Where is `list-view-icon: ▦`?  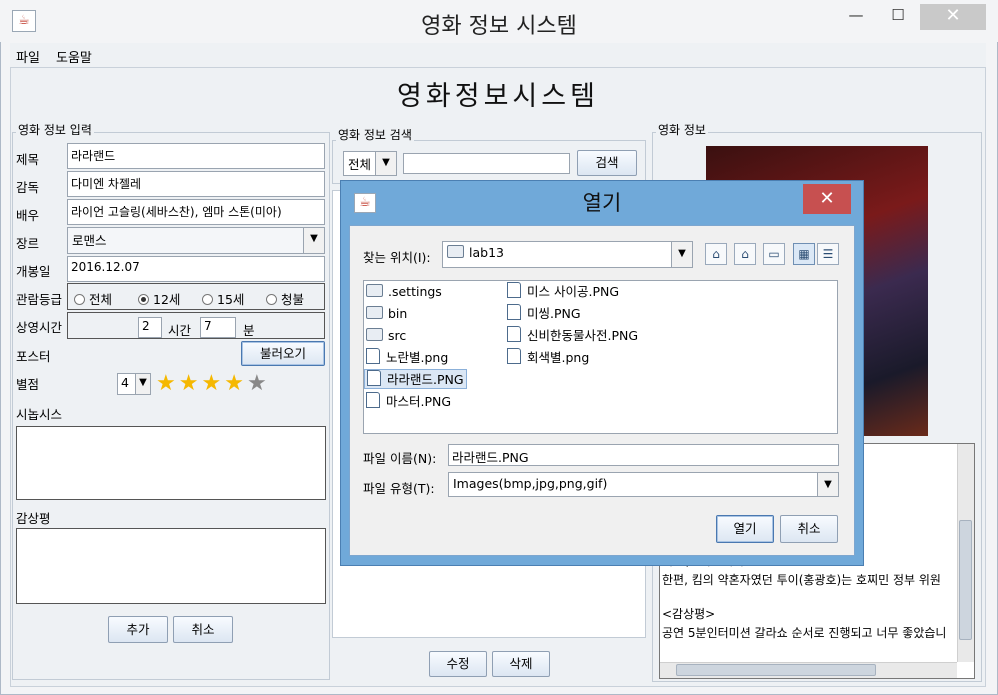 list-view-icon: ▦ is located at coordinates (804, 254).